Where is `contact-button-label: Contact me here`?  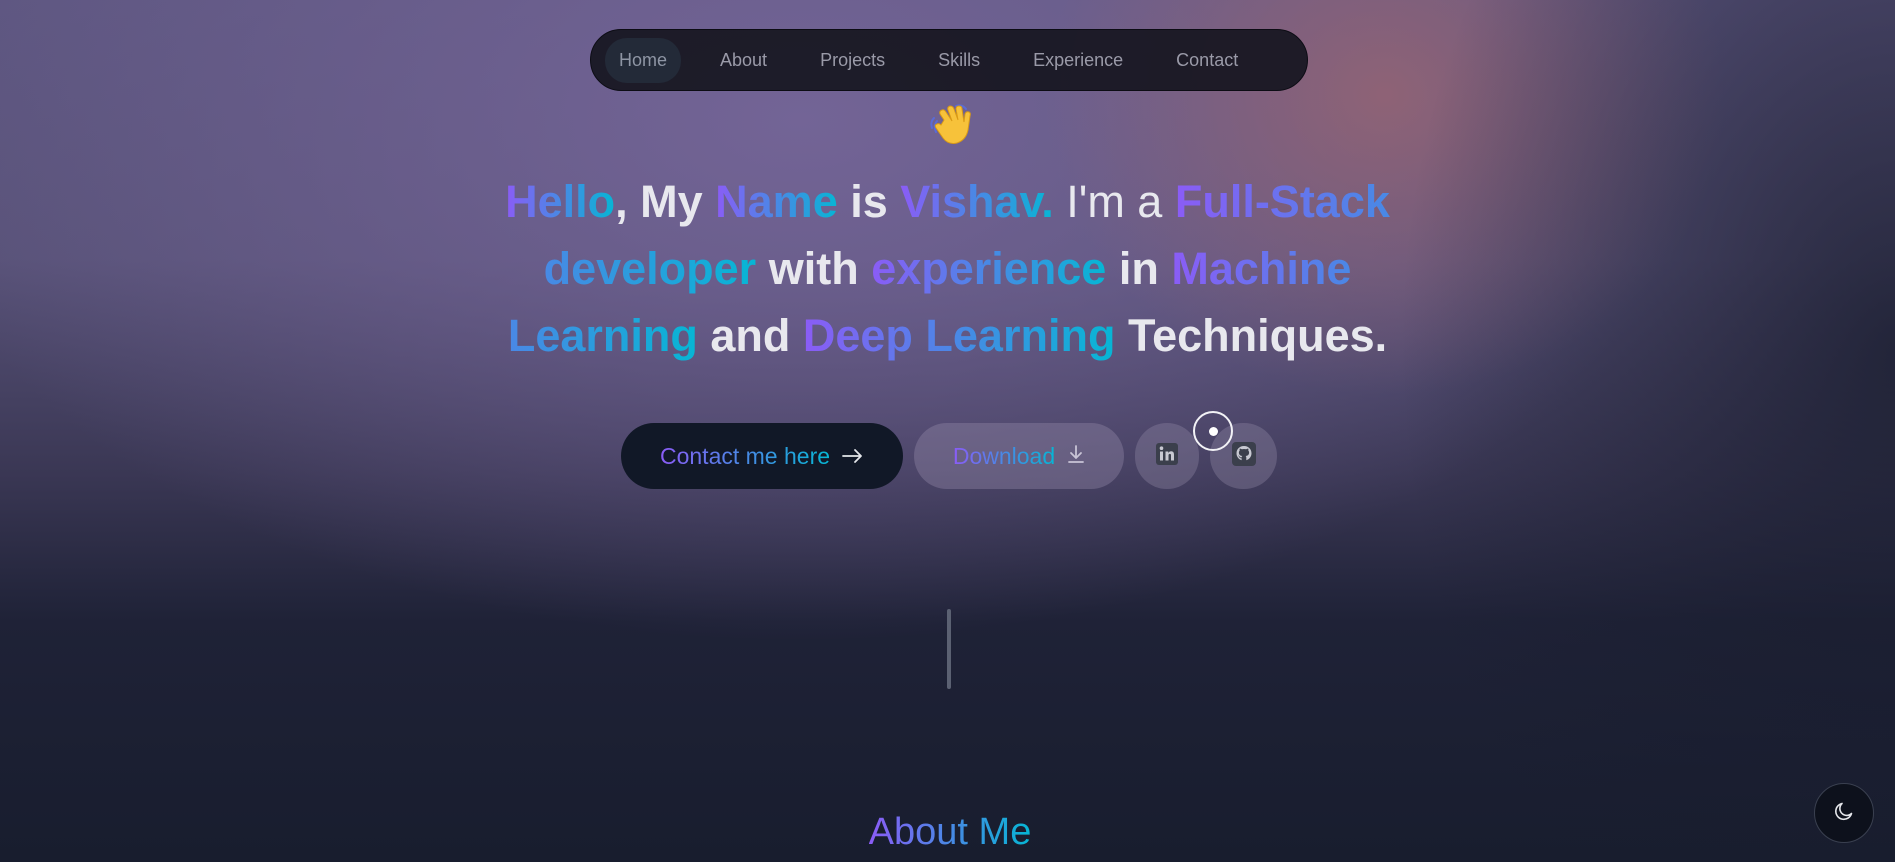
contact-button-label: Contact me here is located at coordinates (745, 455).